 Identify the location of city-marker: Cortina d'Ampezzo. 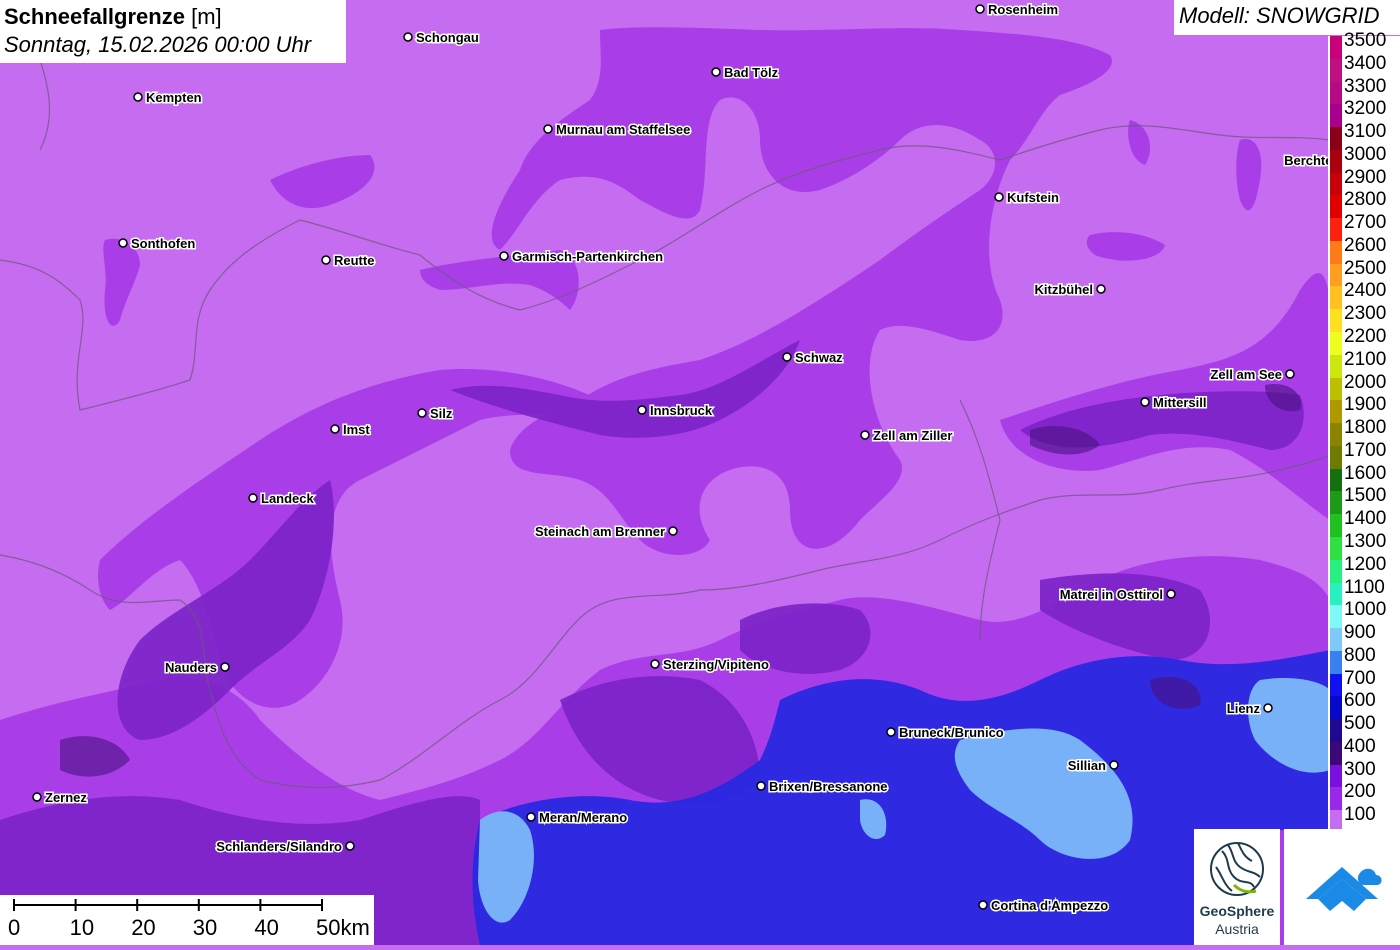
(1044, 906).